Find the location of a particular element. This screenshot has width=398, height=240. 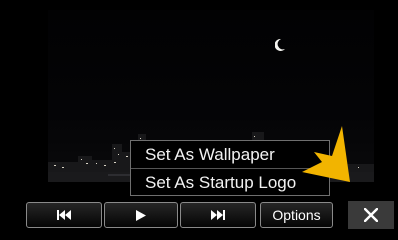

close-button is located at coordinates (371, 215).